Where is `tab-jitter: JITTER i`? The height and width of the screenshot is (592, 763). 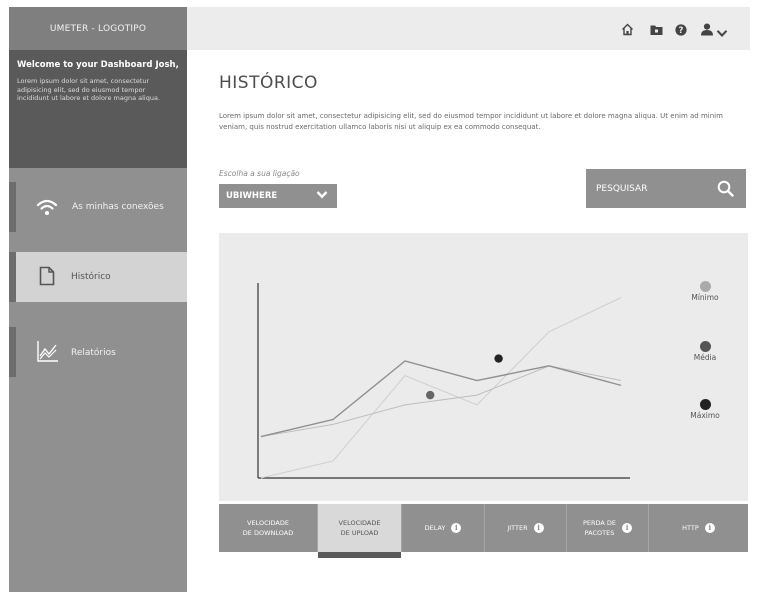 tab-jitter: JITTER i is located at coordinates (526, 528).